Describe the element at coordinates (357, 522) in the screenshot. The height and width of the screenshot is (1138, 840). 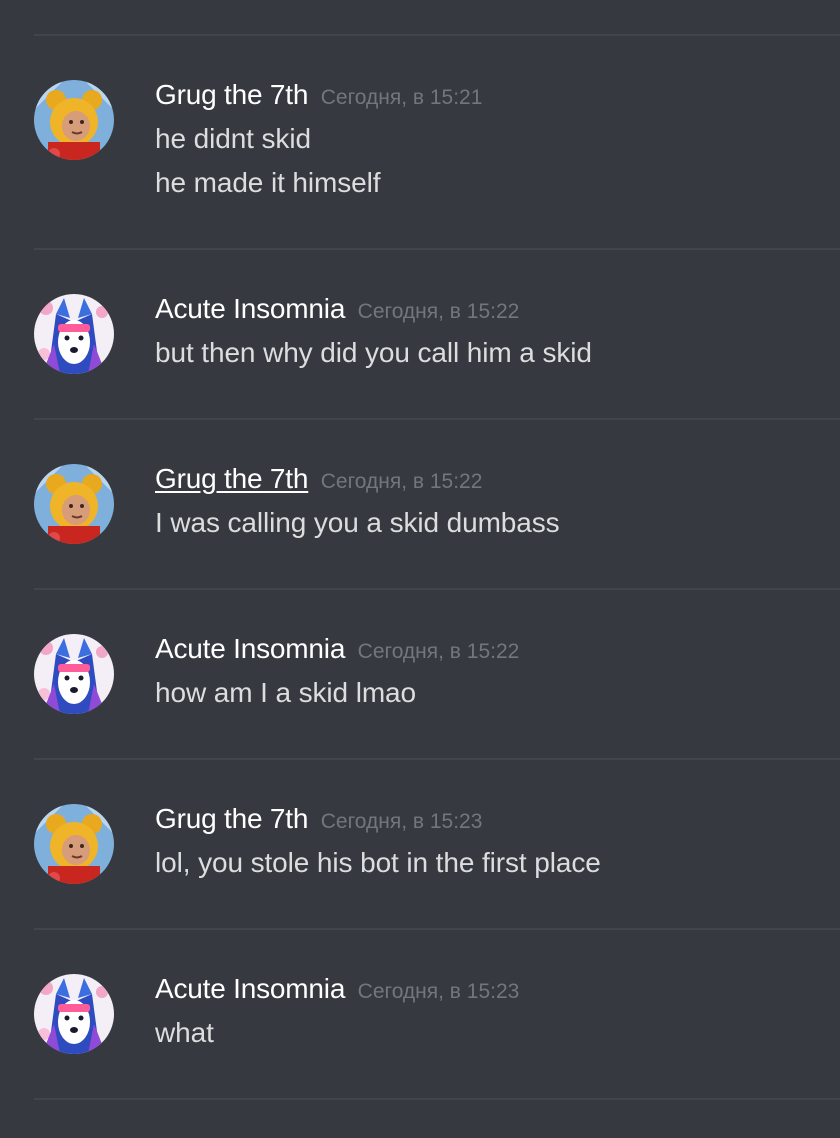
I see `message-text: I was calling you a skid dumbass` at that location.